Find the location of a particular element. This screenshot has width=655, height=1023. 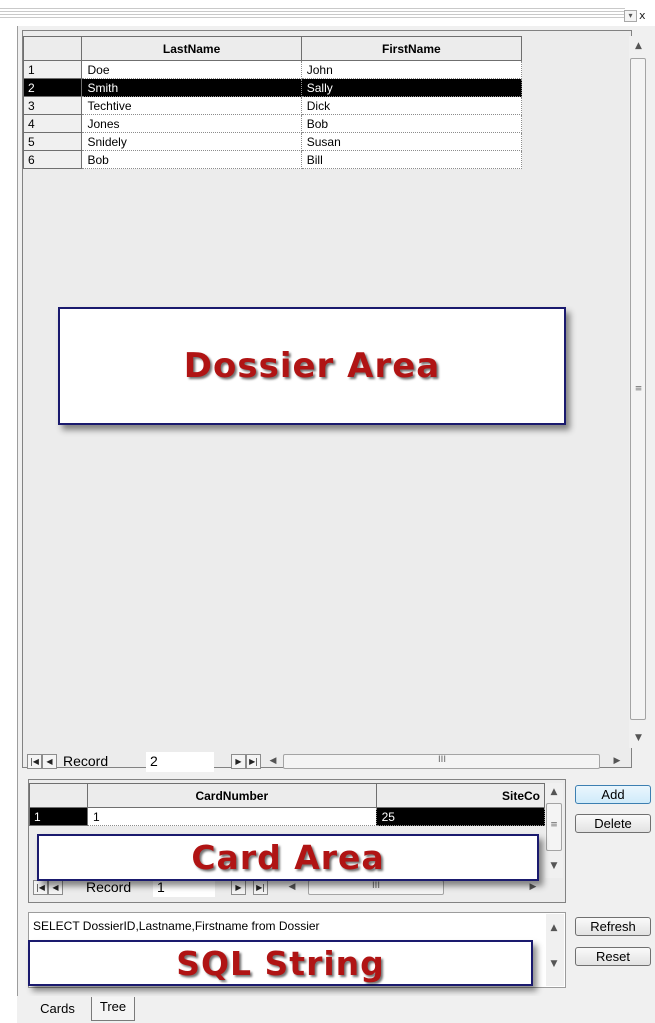

dossier-area-label: Dossier Area is located at coordinates (312, 366).